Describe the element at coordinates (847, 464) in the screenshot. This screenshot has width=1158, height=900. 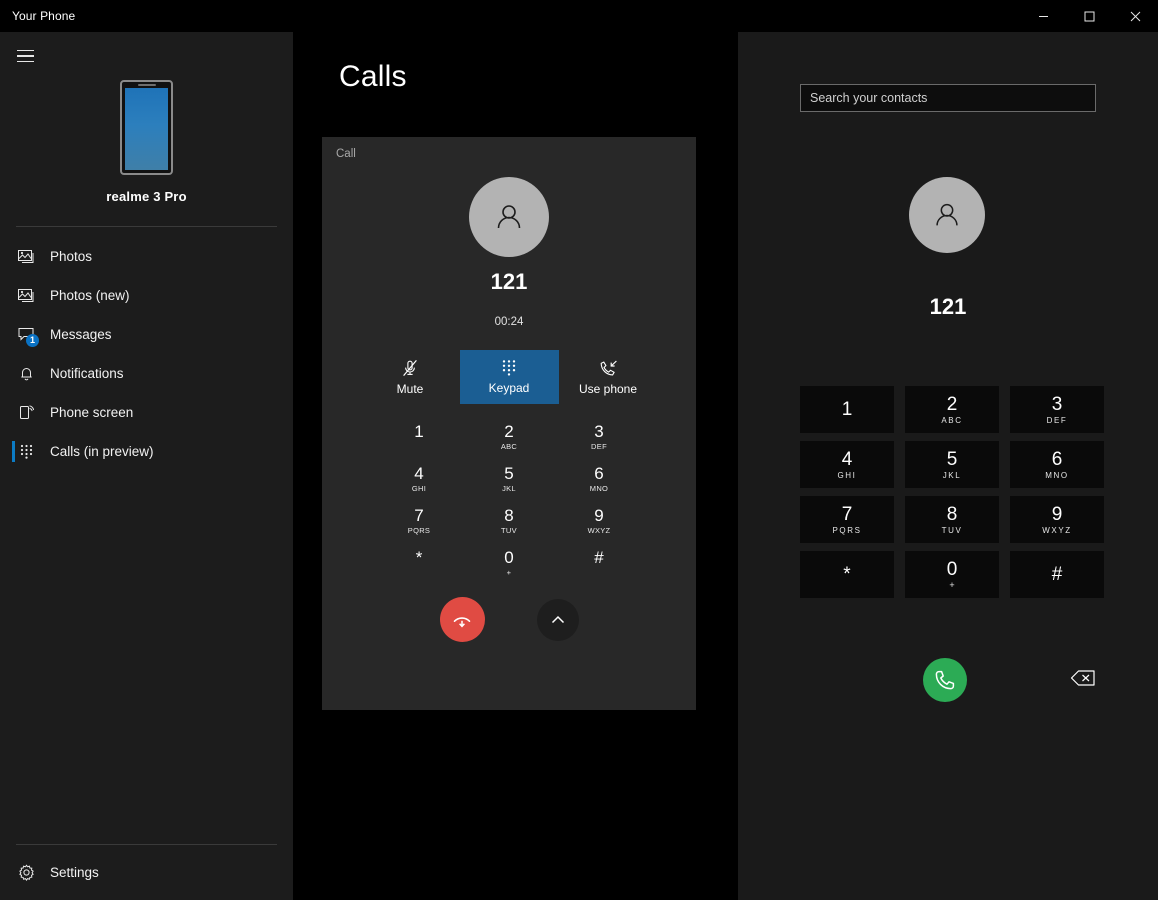
I see `dialpad-key: 4 GHI` at that location.